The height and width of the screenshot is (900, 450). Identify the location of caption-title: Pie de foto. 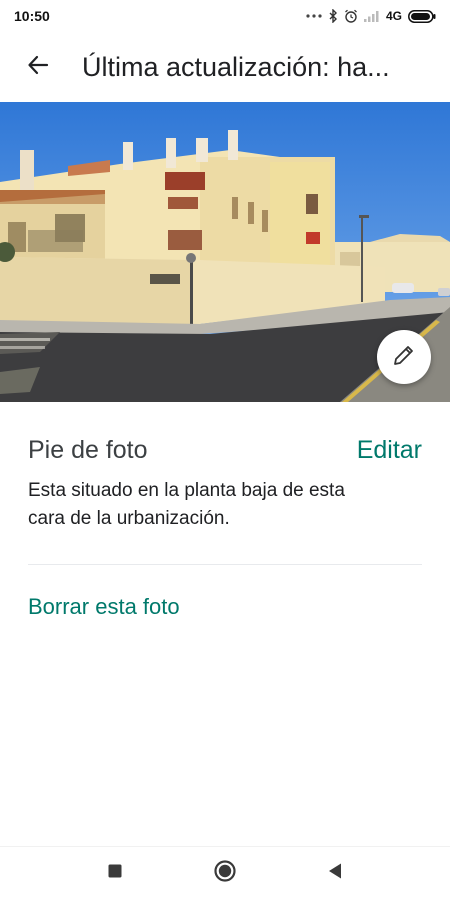
(88, 450).